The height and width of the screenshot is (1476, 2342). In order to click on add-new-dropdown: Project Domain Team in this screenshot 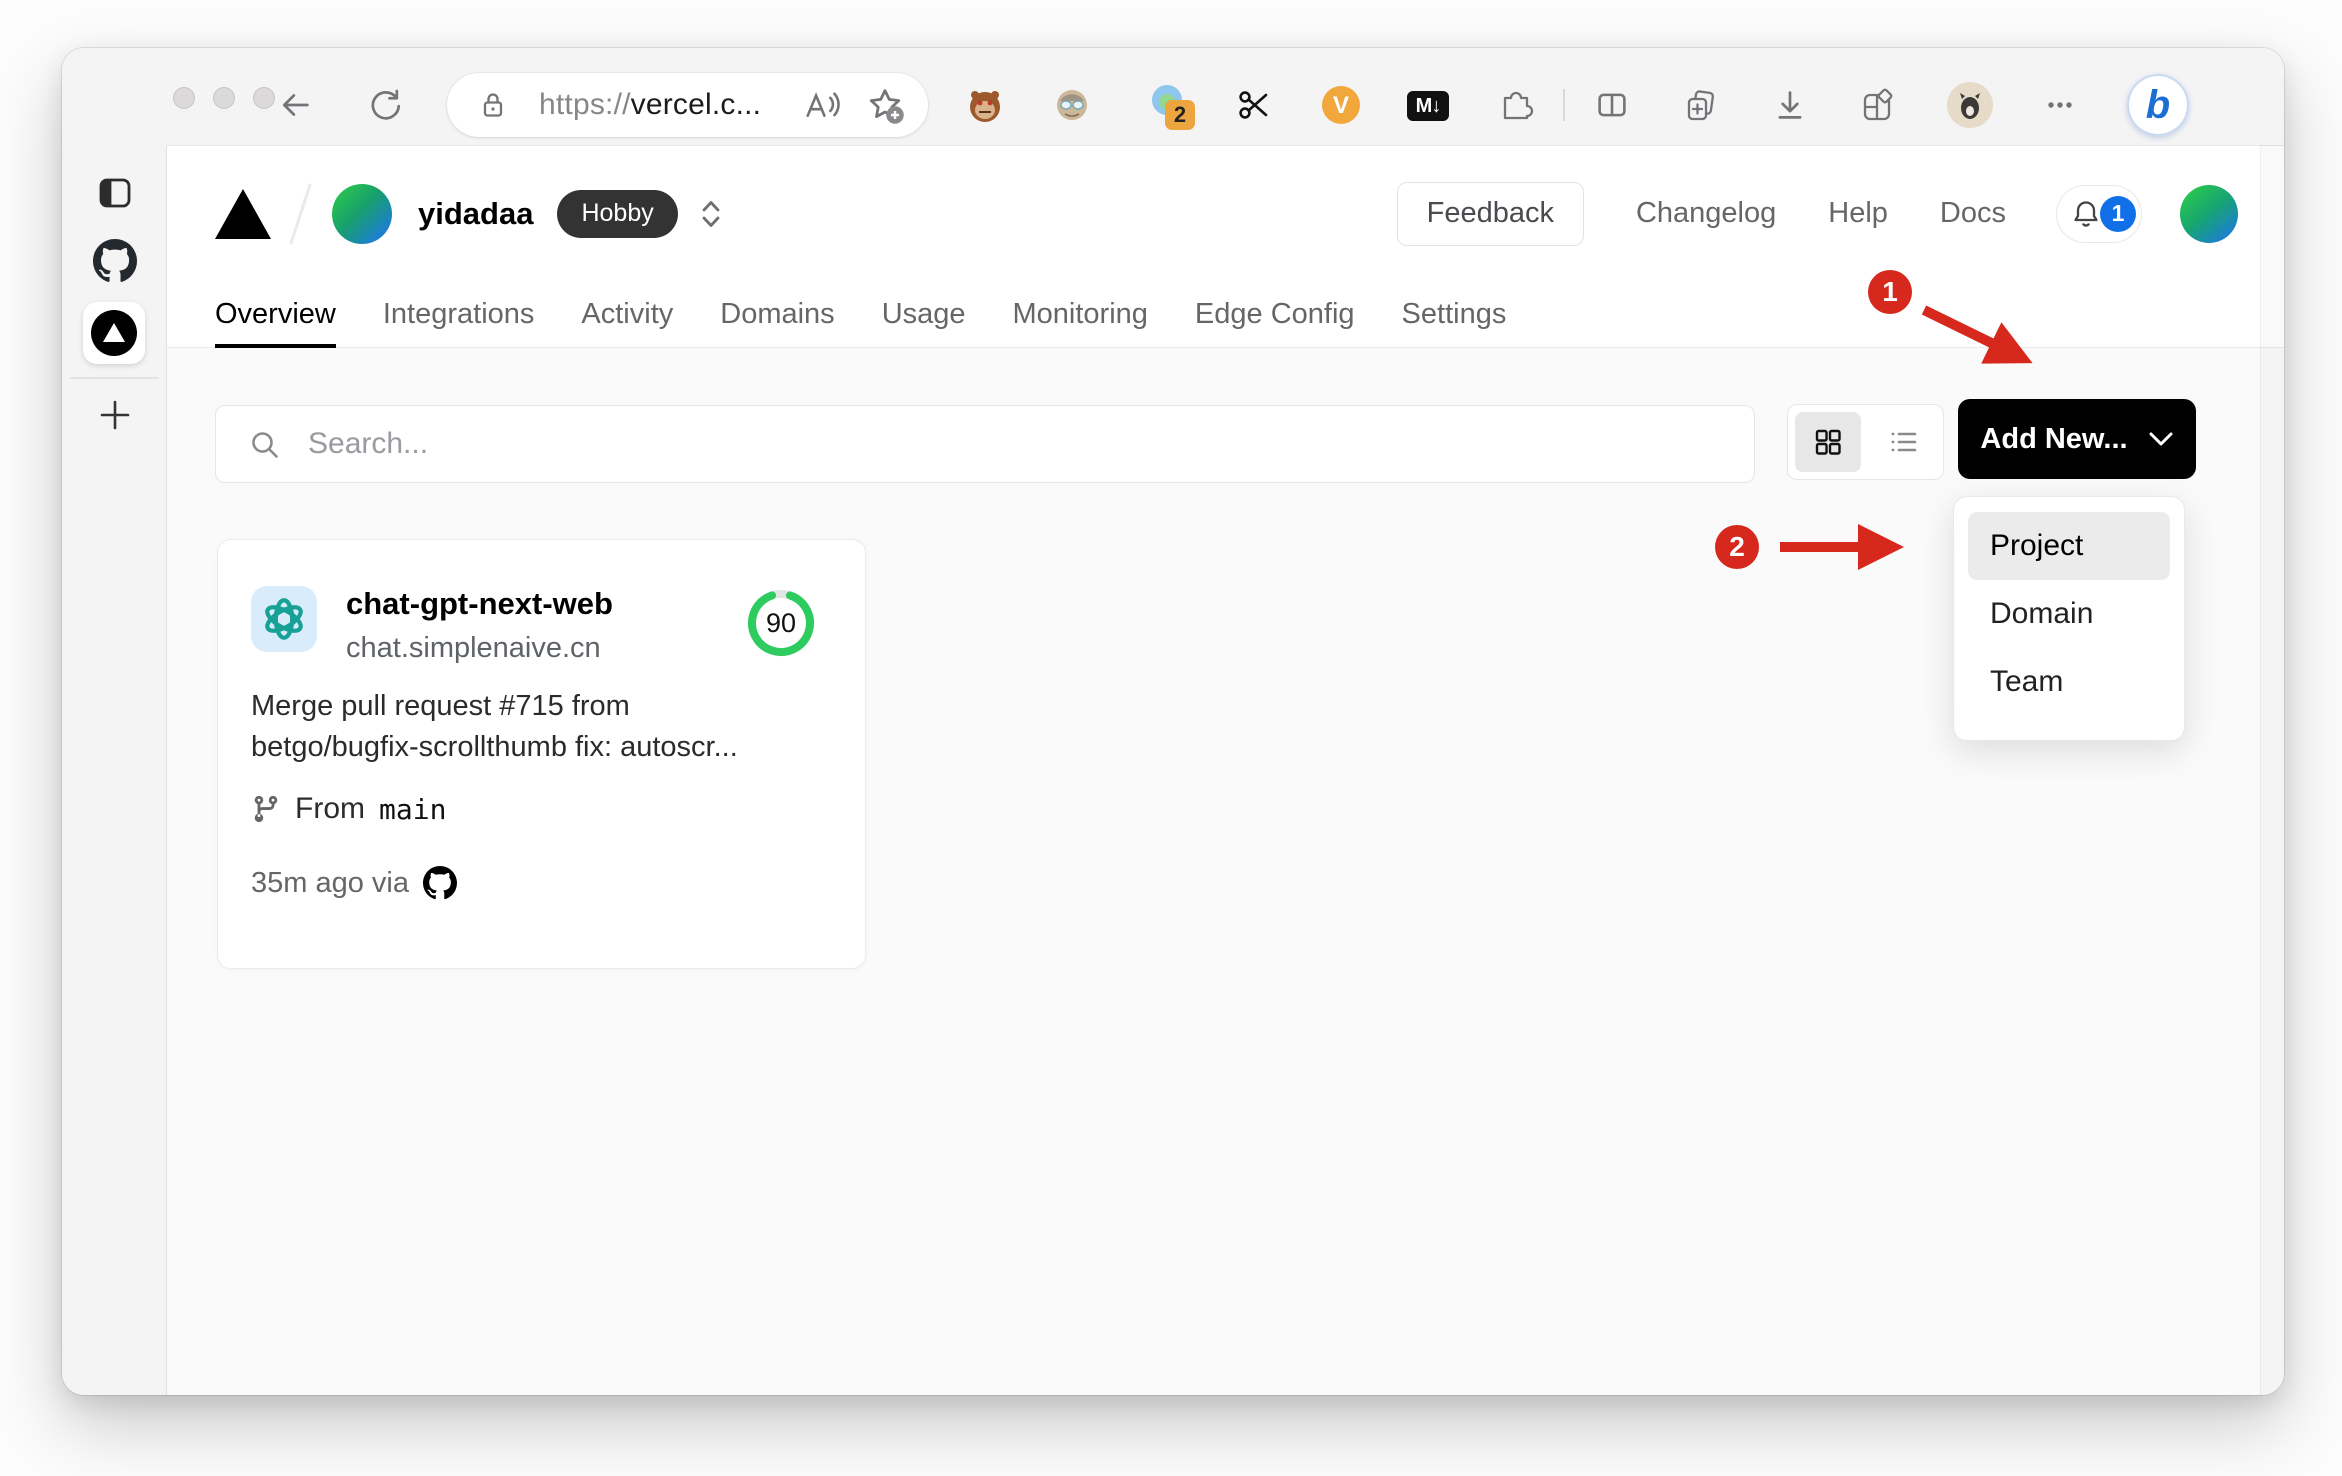, I will do `click(2069, 618)`.